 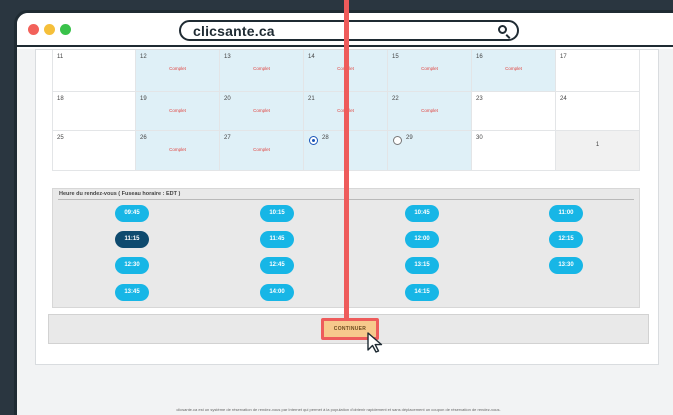 I want to click on calendar-day-cell: 1, so click(x=598, y=151).